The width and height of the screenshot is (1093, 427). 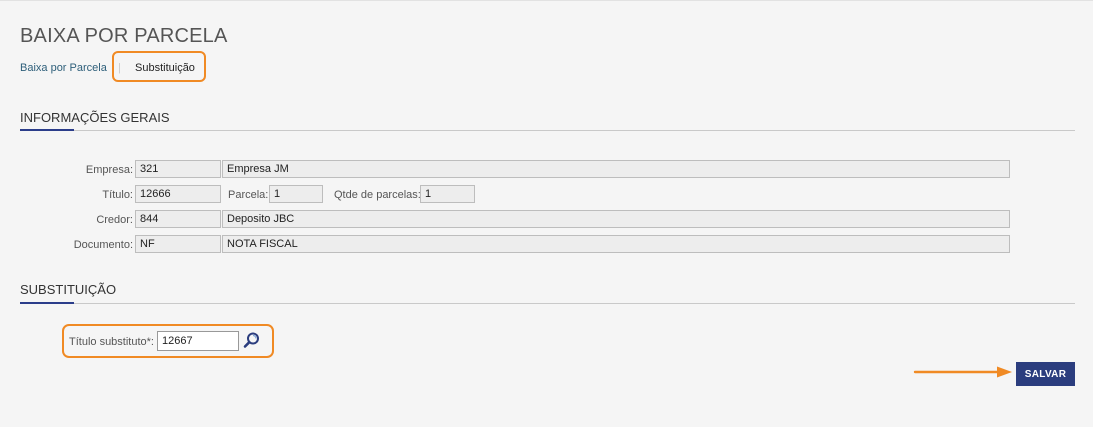 What do you see at coordinates (616, 244) in the screenshot?
I see `documento-name-field: NOTA FISCAL` at bounding box center [616, 244].